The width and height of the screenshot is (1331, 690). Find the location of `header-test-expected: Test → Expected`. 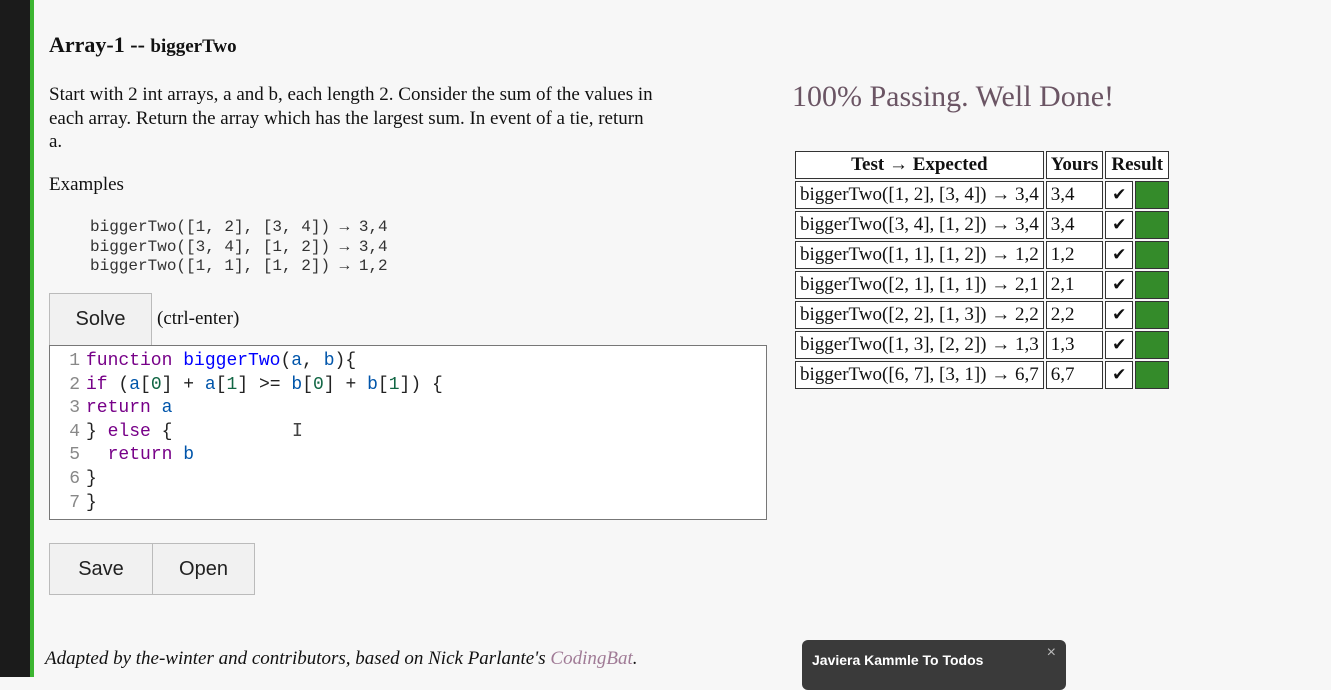

header-test-expected: Test → Expected is located at coordinates (919, 165).